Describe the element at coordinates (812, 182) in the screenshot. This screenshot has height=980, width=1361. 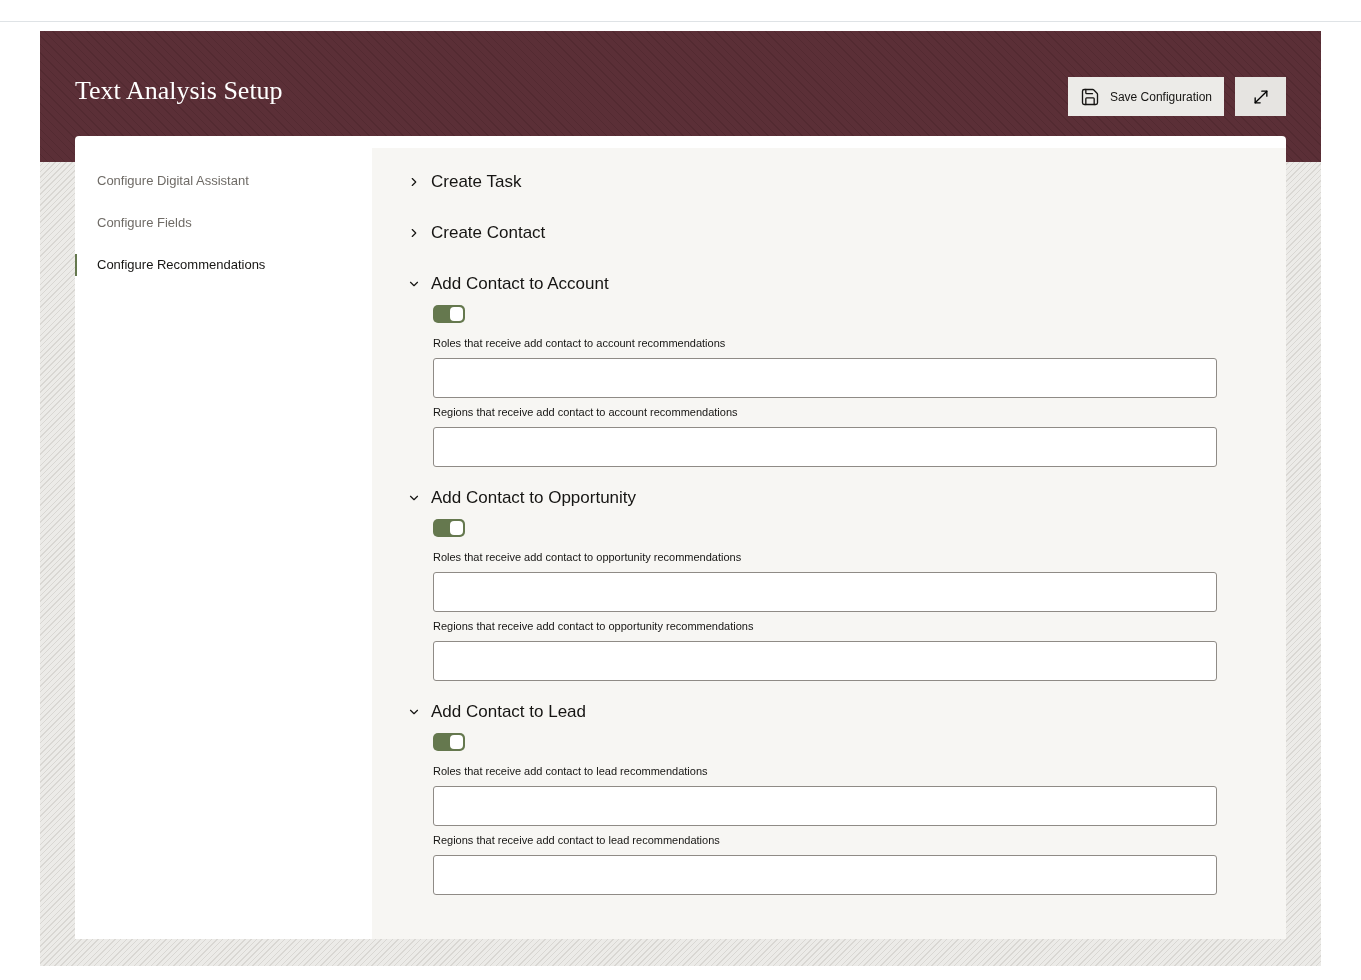
I see `section-header: Create Task` at that location.